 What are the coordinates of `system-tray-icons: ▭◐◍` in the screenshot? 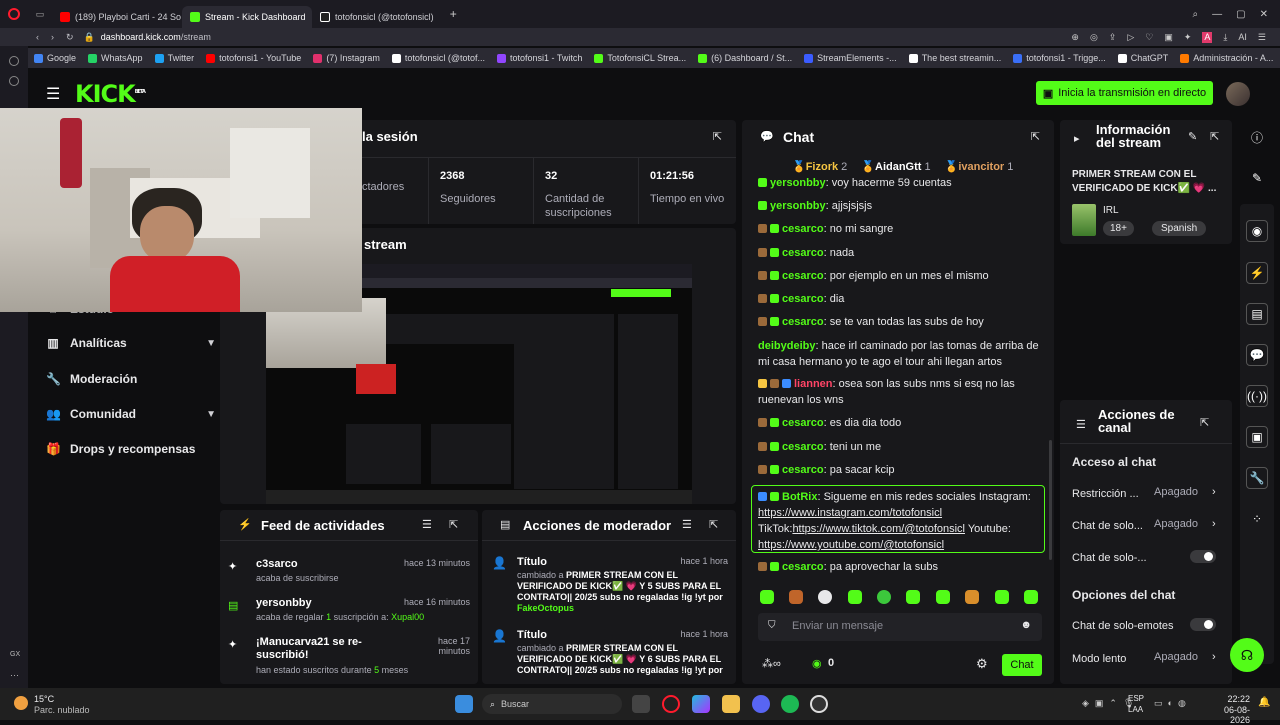 It's located at (1172, 703).